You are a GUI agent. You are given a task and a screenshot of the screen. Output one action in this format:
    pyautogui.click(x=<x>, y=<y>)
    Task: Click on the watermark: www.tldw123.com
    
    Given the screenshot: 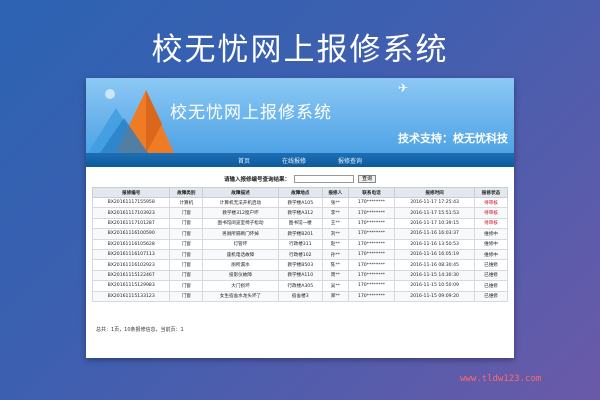 What is the action you would take?
    pyautogui.click(x=501, y=379)
    